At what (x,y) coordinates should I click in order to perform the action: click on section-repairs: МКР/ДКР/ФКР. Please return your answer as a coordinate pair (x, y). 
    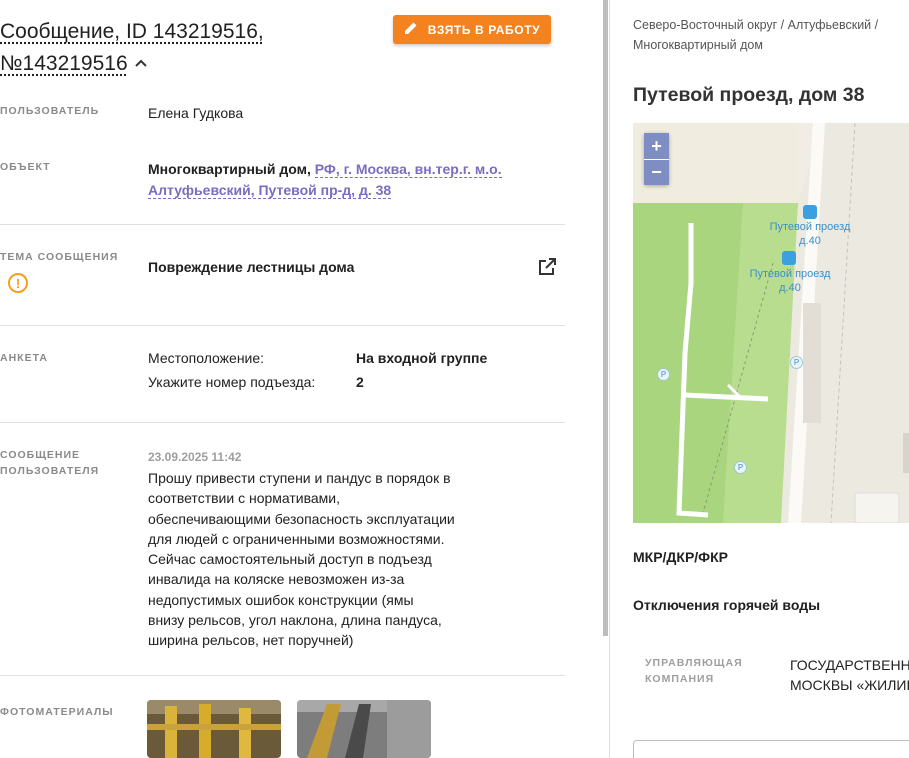
    Looking at the image, I should click on (680, 557).